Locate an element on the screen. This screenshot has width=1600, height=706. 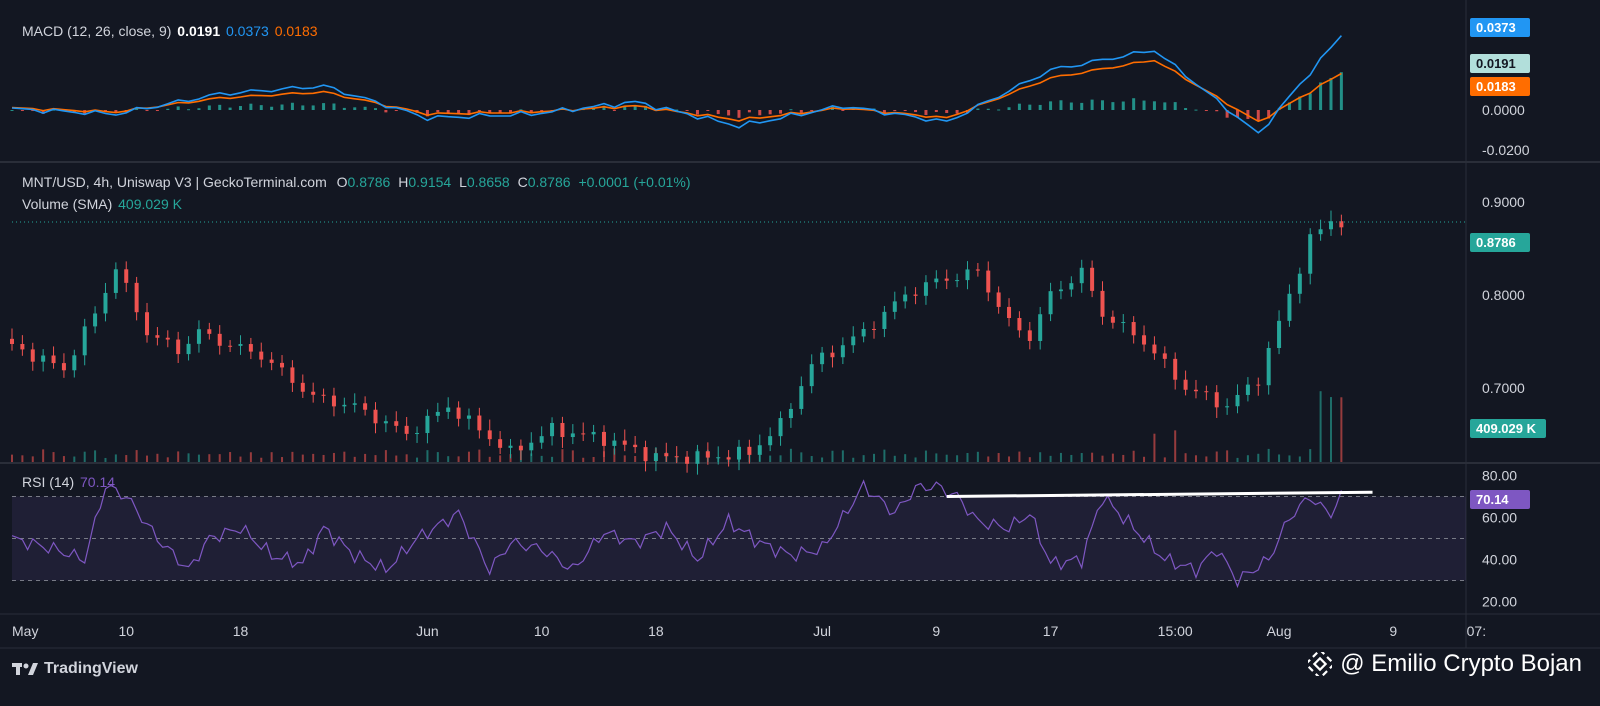
change-value: +0.0001 (+0.01%) is located at coordinates (634, 182).